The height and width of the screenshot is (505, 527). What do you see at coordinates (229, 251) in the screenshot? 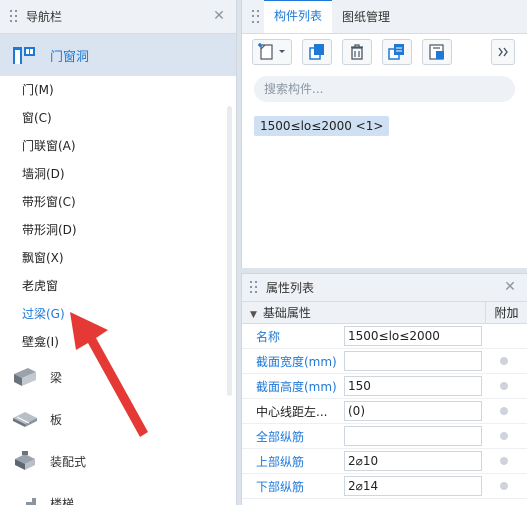
I see `nav-scrollbar` at bounding box center [229, 251].